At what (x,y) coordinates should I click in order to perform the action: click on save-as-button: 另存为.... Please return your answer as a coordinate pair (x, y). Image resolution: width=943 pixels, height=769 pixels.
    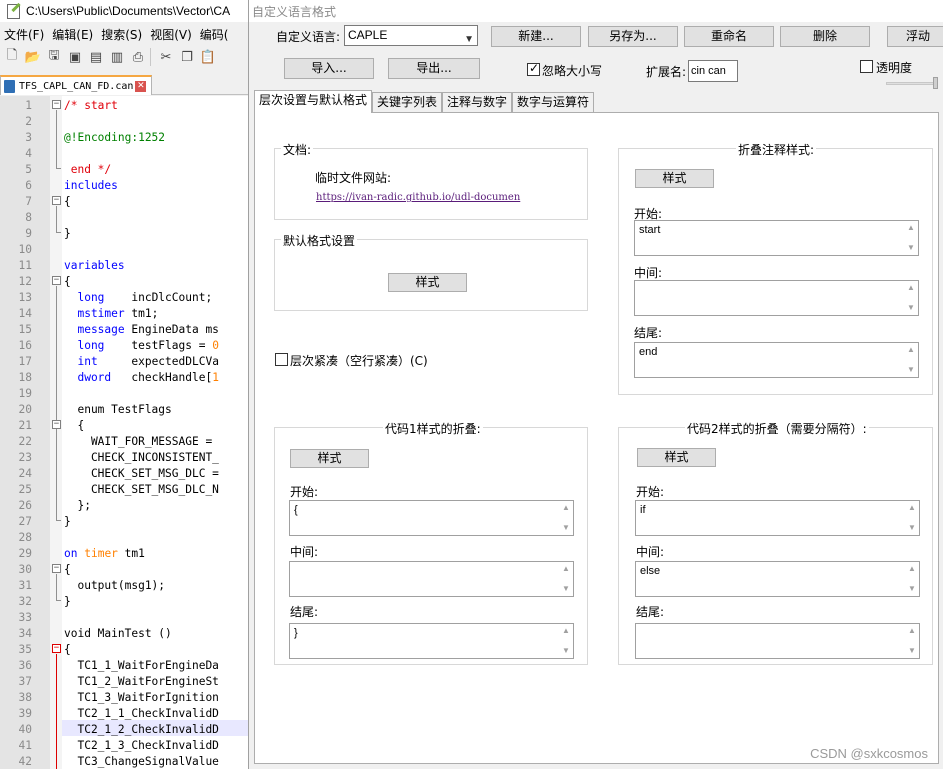
    Looking at the image, I should click on (633, 36).